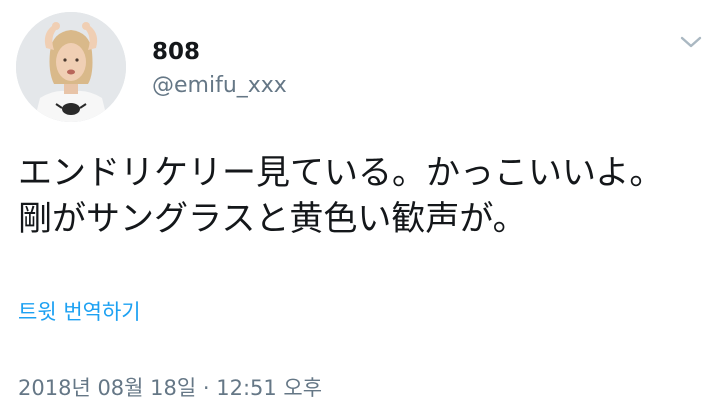 The width and height of the screenshot is (720, 418). What do you see at coordinates (219, 86) in the screenshot?
I see `user-handle: @emifu_xxx` at bounding box center [219, 86].